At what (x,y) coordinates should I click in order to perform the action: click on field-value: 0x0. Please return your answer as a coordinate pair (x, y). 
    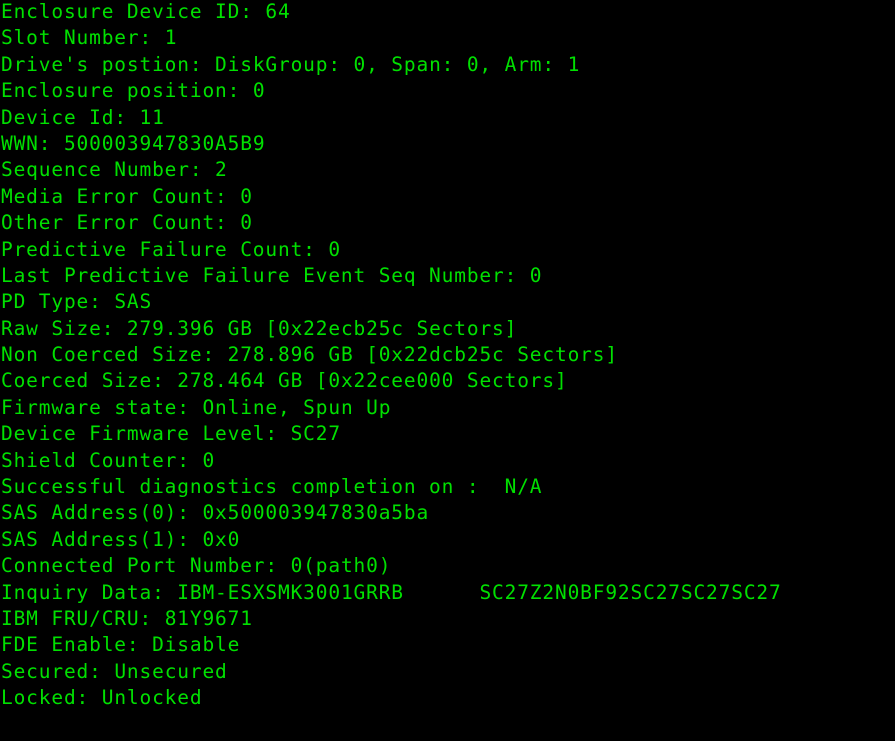
    Looking at the image, I should click on (221, 539).